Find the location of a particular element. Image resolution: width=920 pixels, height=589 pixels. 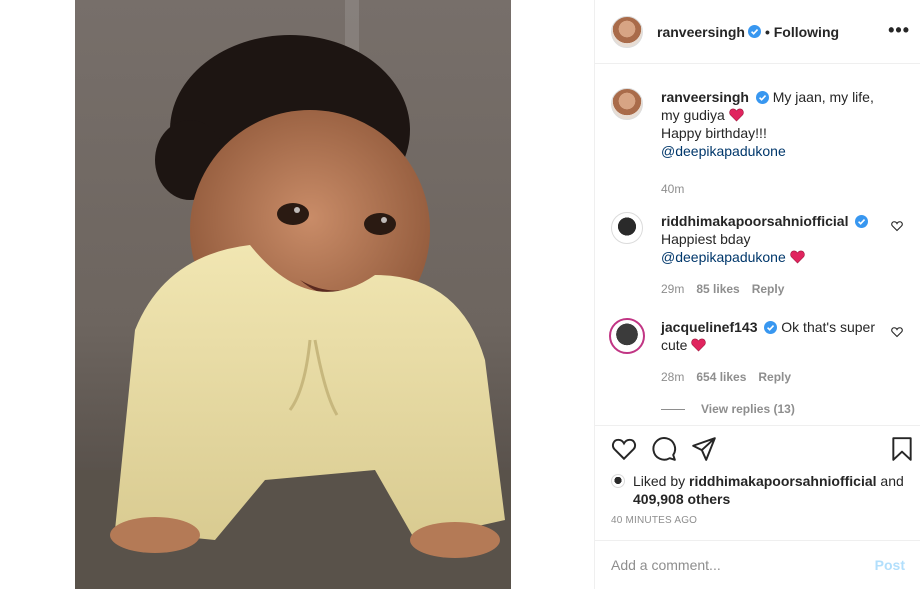

author-username: ranveersingh is located at coordinates (701, 32).